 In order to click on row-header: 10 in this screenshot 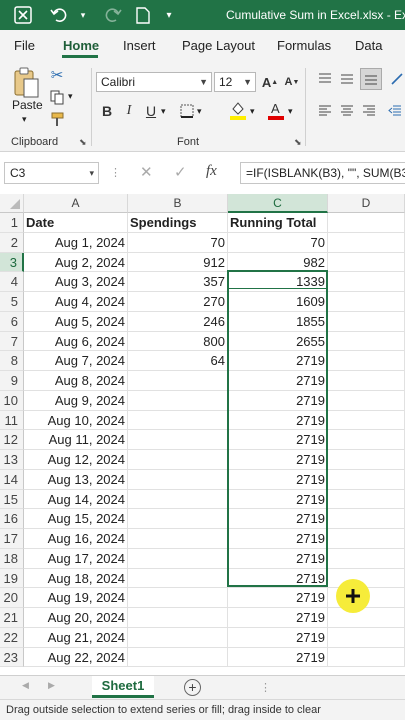, I will do `click(12, 400)`.